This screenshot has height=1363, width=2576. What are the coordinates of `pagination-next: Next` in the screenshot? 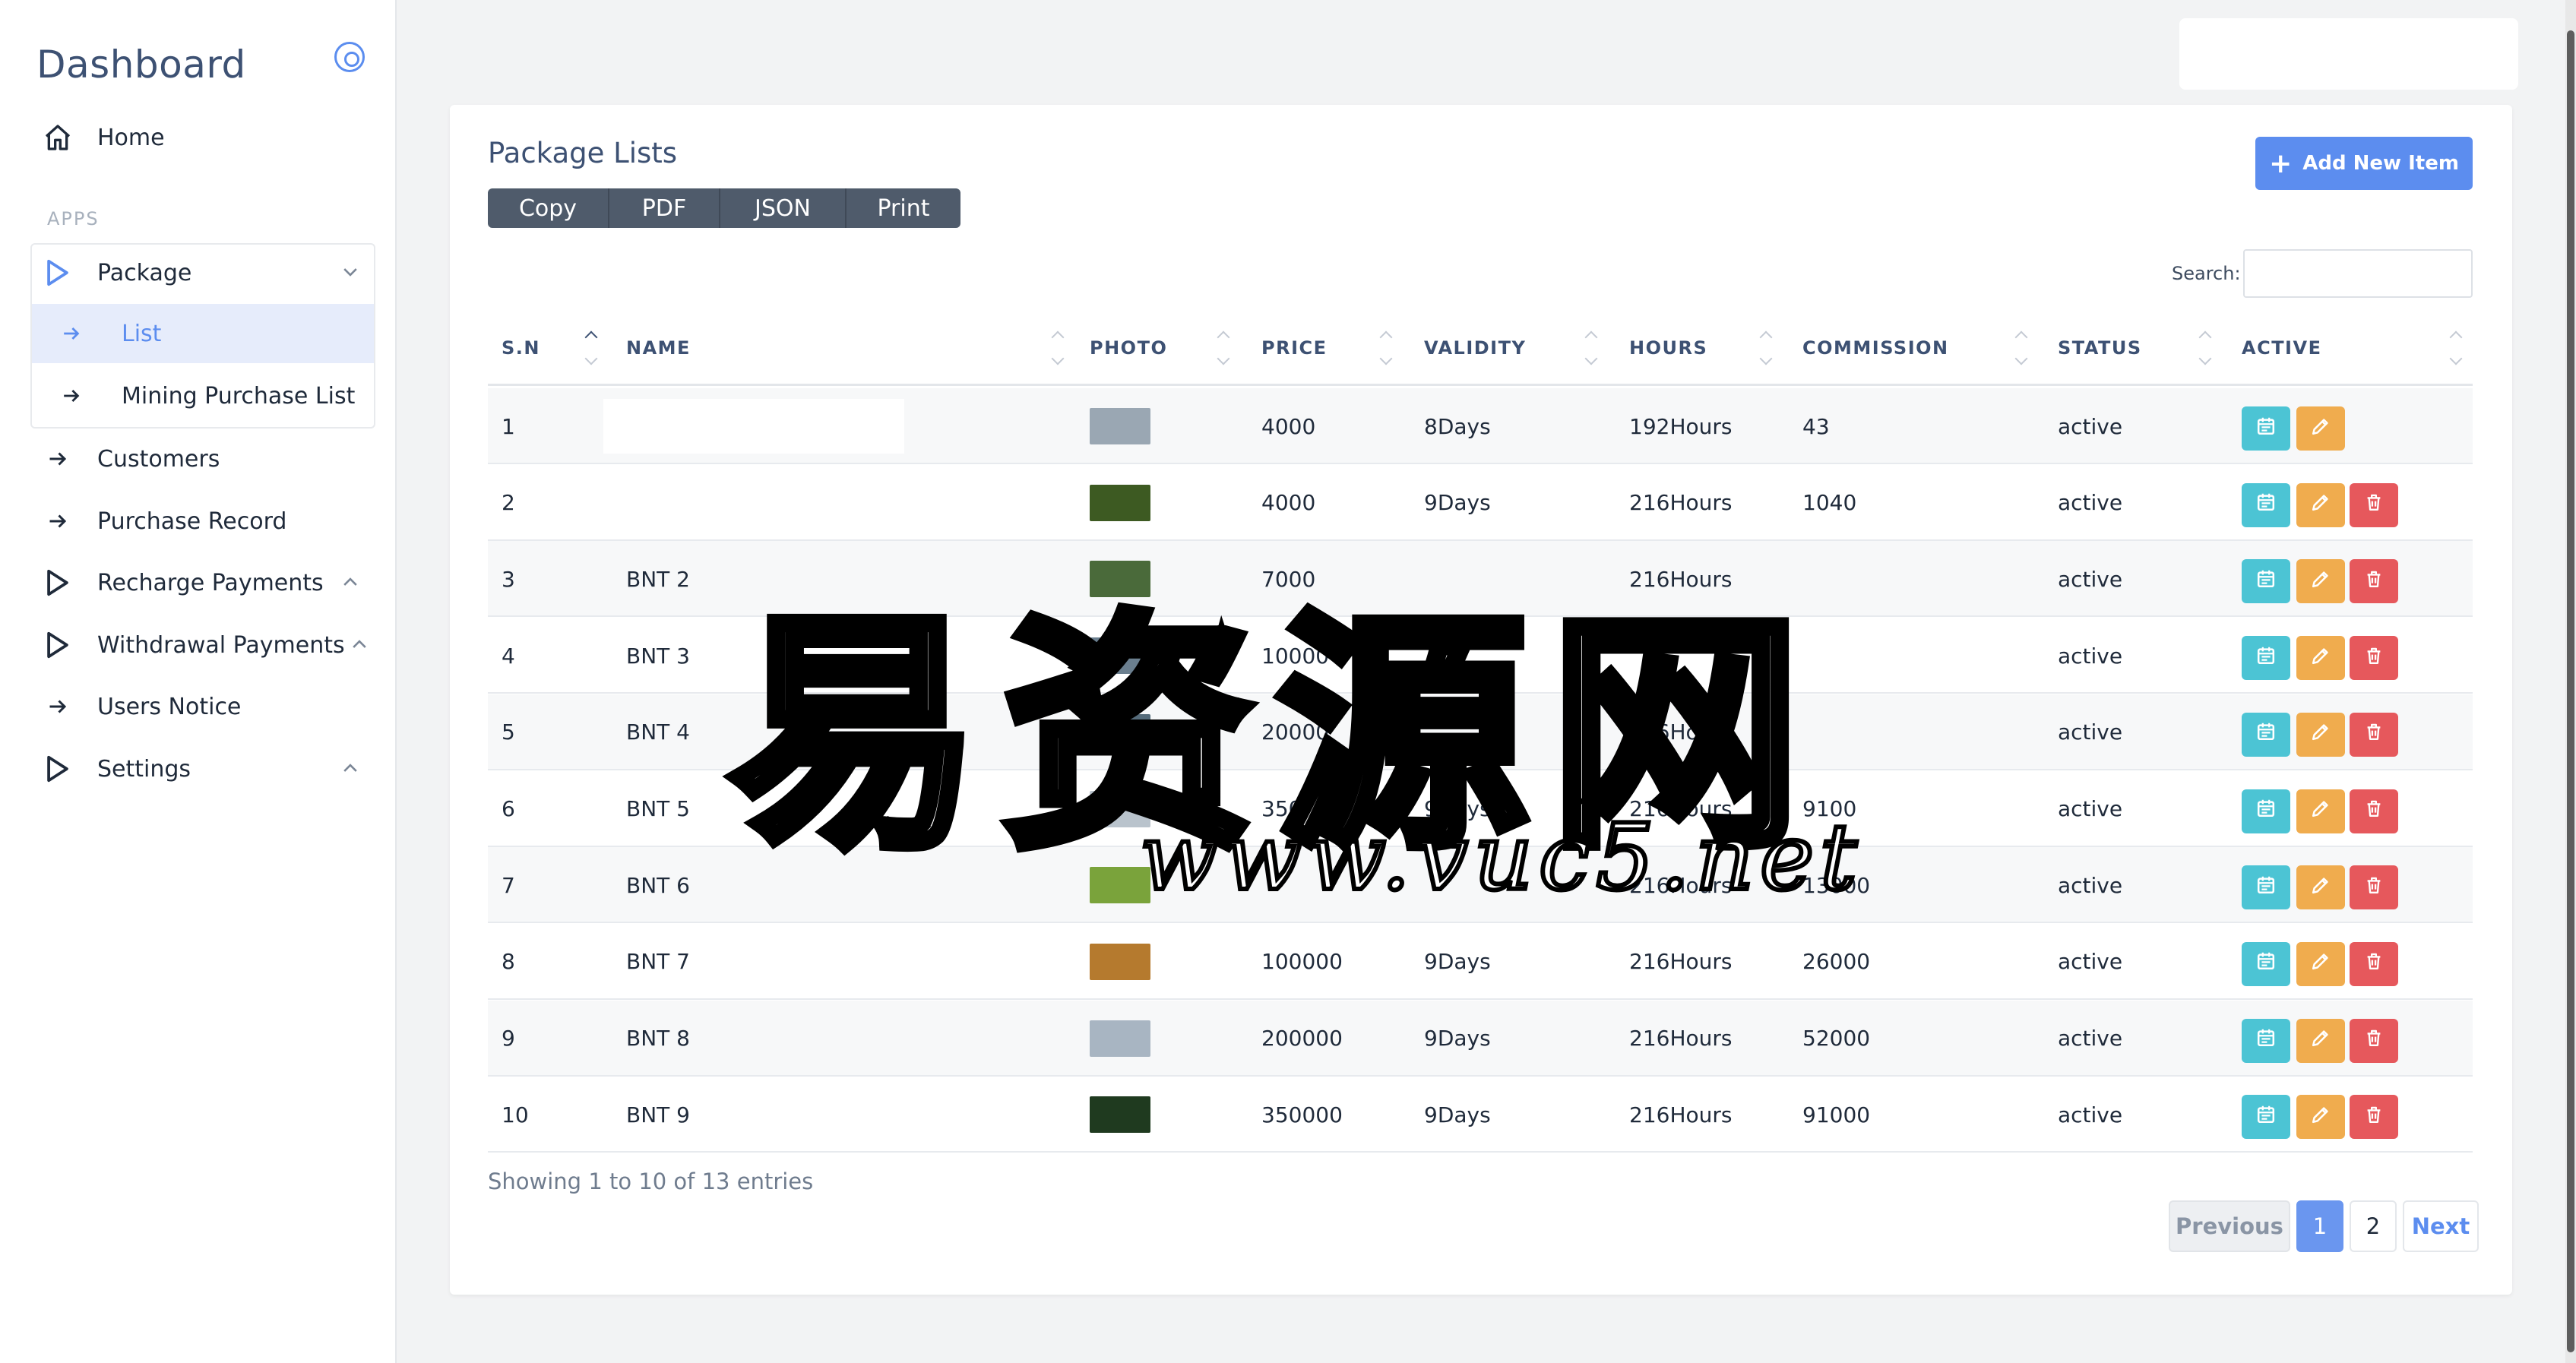 It's located at (2441, 1226).